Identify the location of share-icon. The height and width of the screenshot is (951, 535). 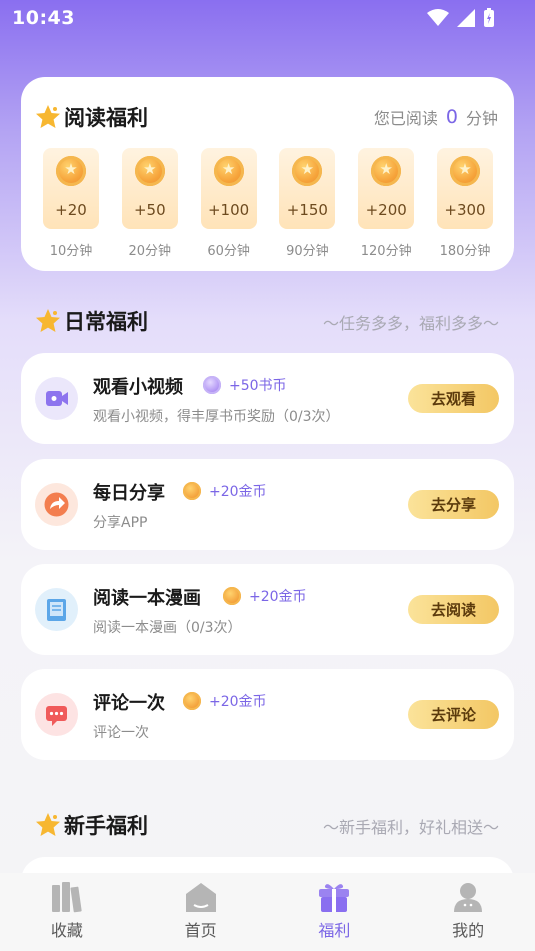
(56, 504).